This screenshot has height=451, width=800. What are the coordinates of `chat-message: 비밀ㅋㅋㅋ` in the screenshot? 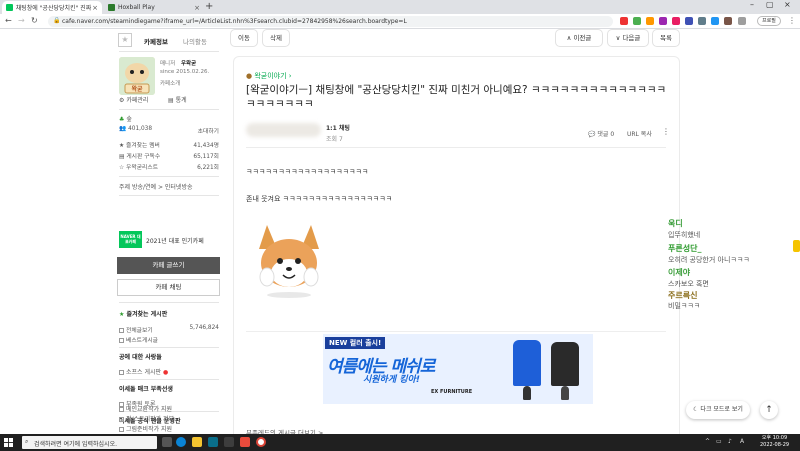 It's located at (684, 306).